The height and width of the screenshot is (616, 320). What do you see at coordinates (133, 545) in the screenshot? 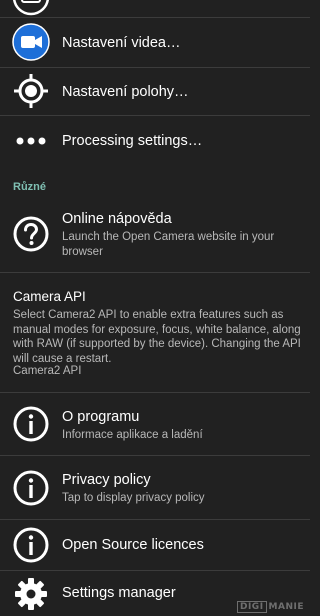
I see `licences-title: Open Source licences` at bounding box center [133, 545].